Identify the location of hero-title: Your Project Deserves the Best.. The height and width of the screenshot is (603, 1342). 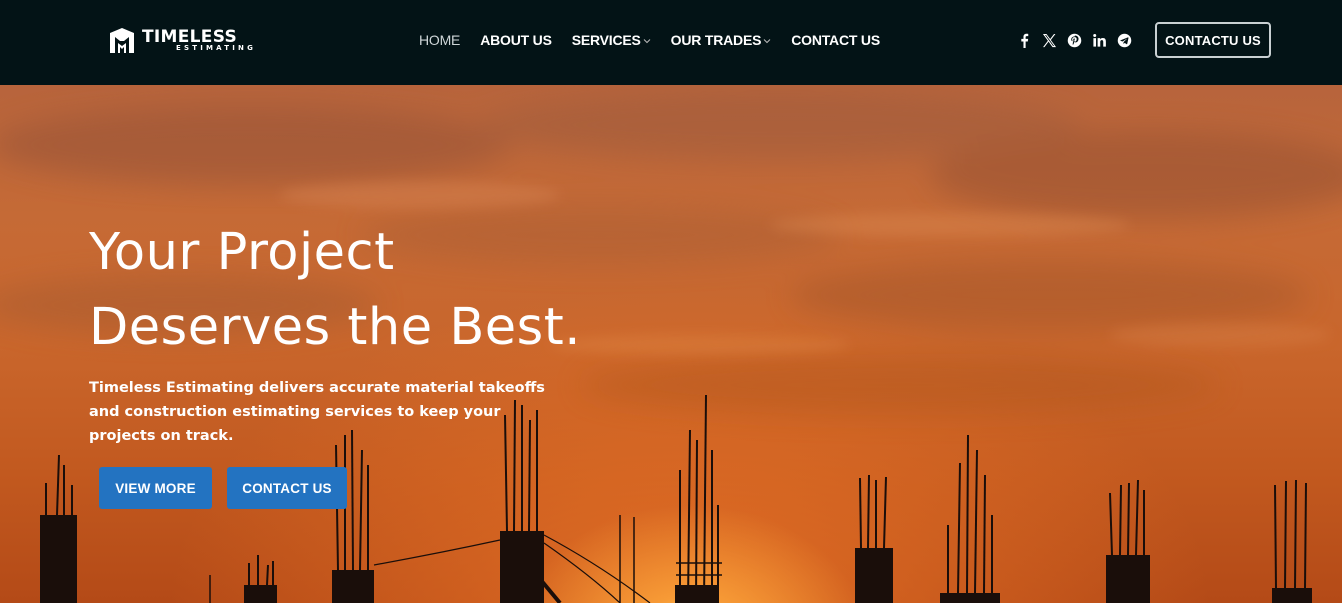
(369, 290).